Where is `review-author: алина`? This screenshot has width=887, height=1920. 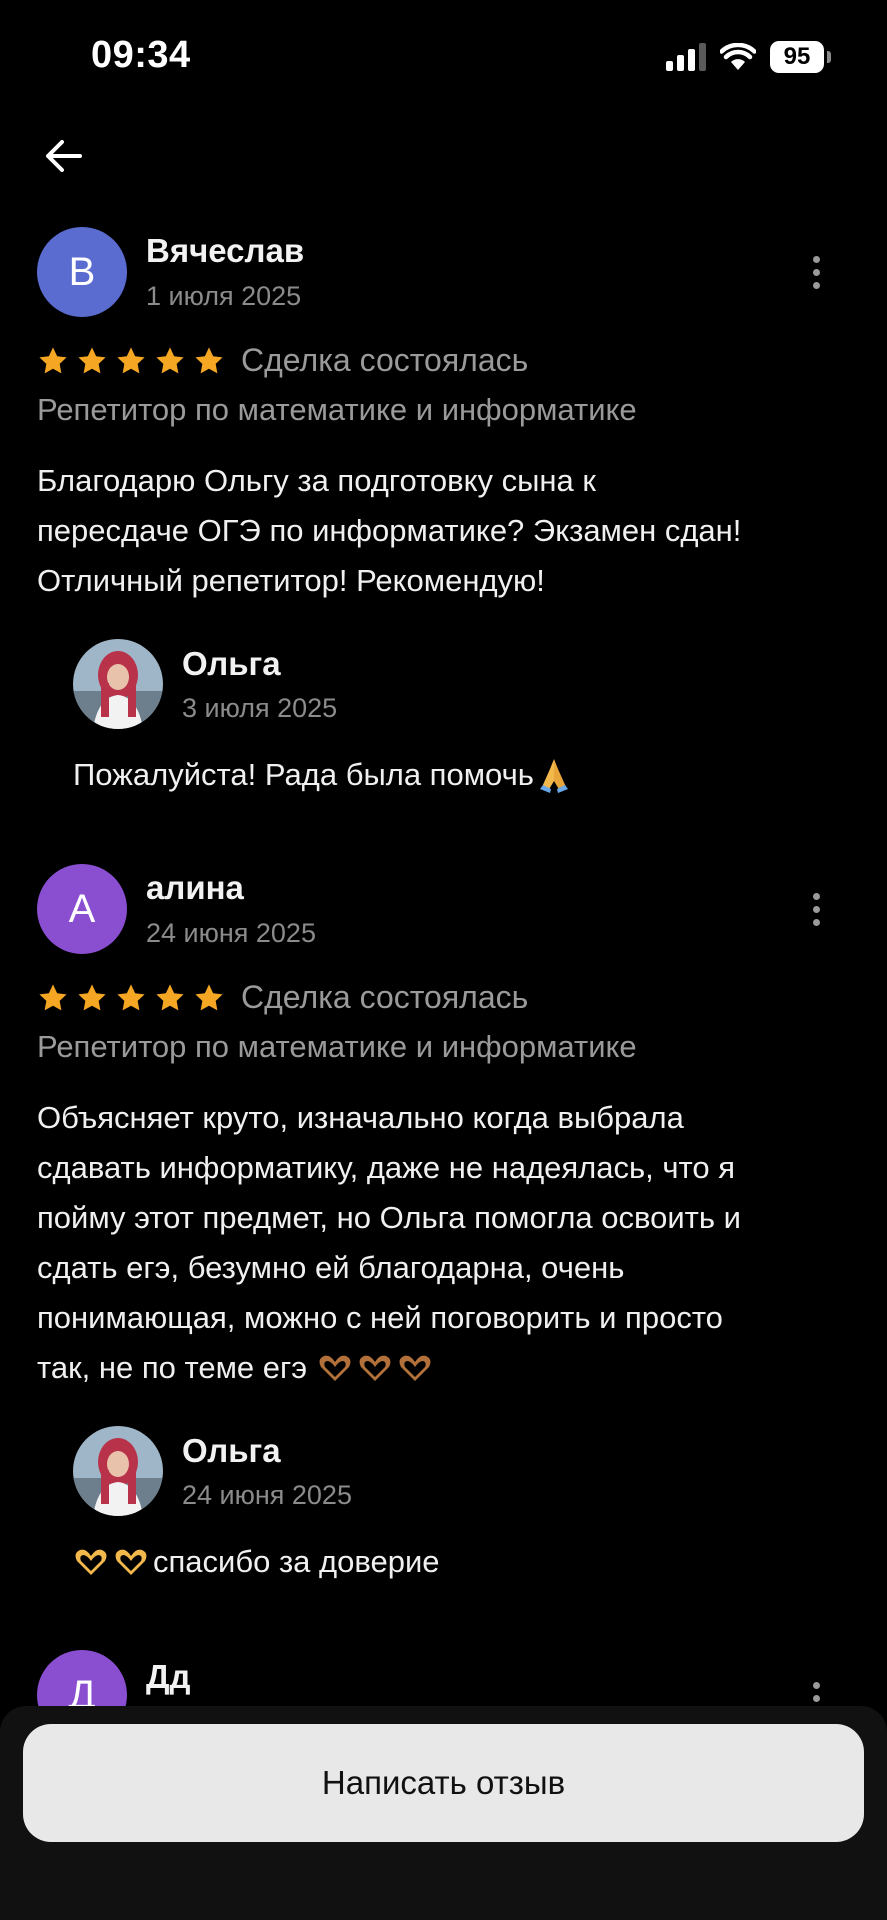
review-author: алина is located at coordinates (195, 887).